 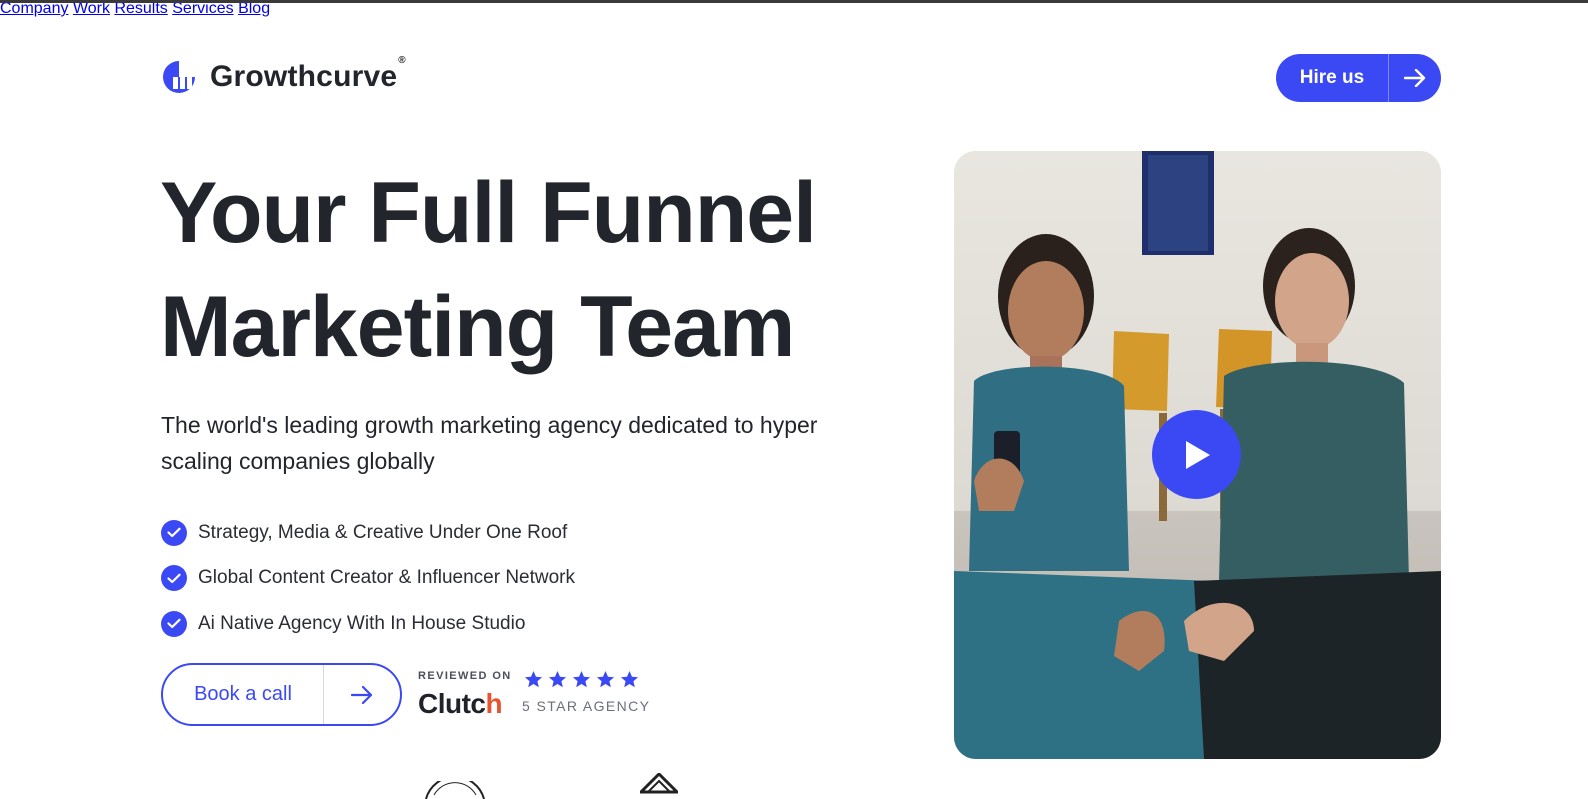 I want to click on hire-us-label: Hire us, so click(x=1332, y=77).